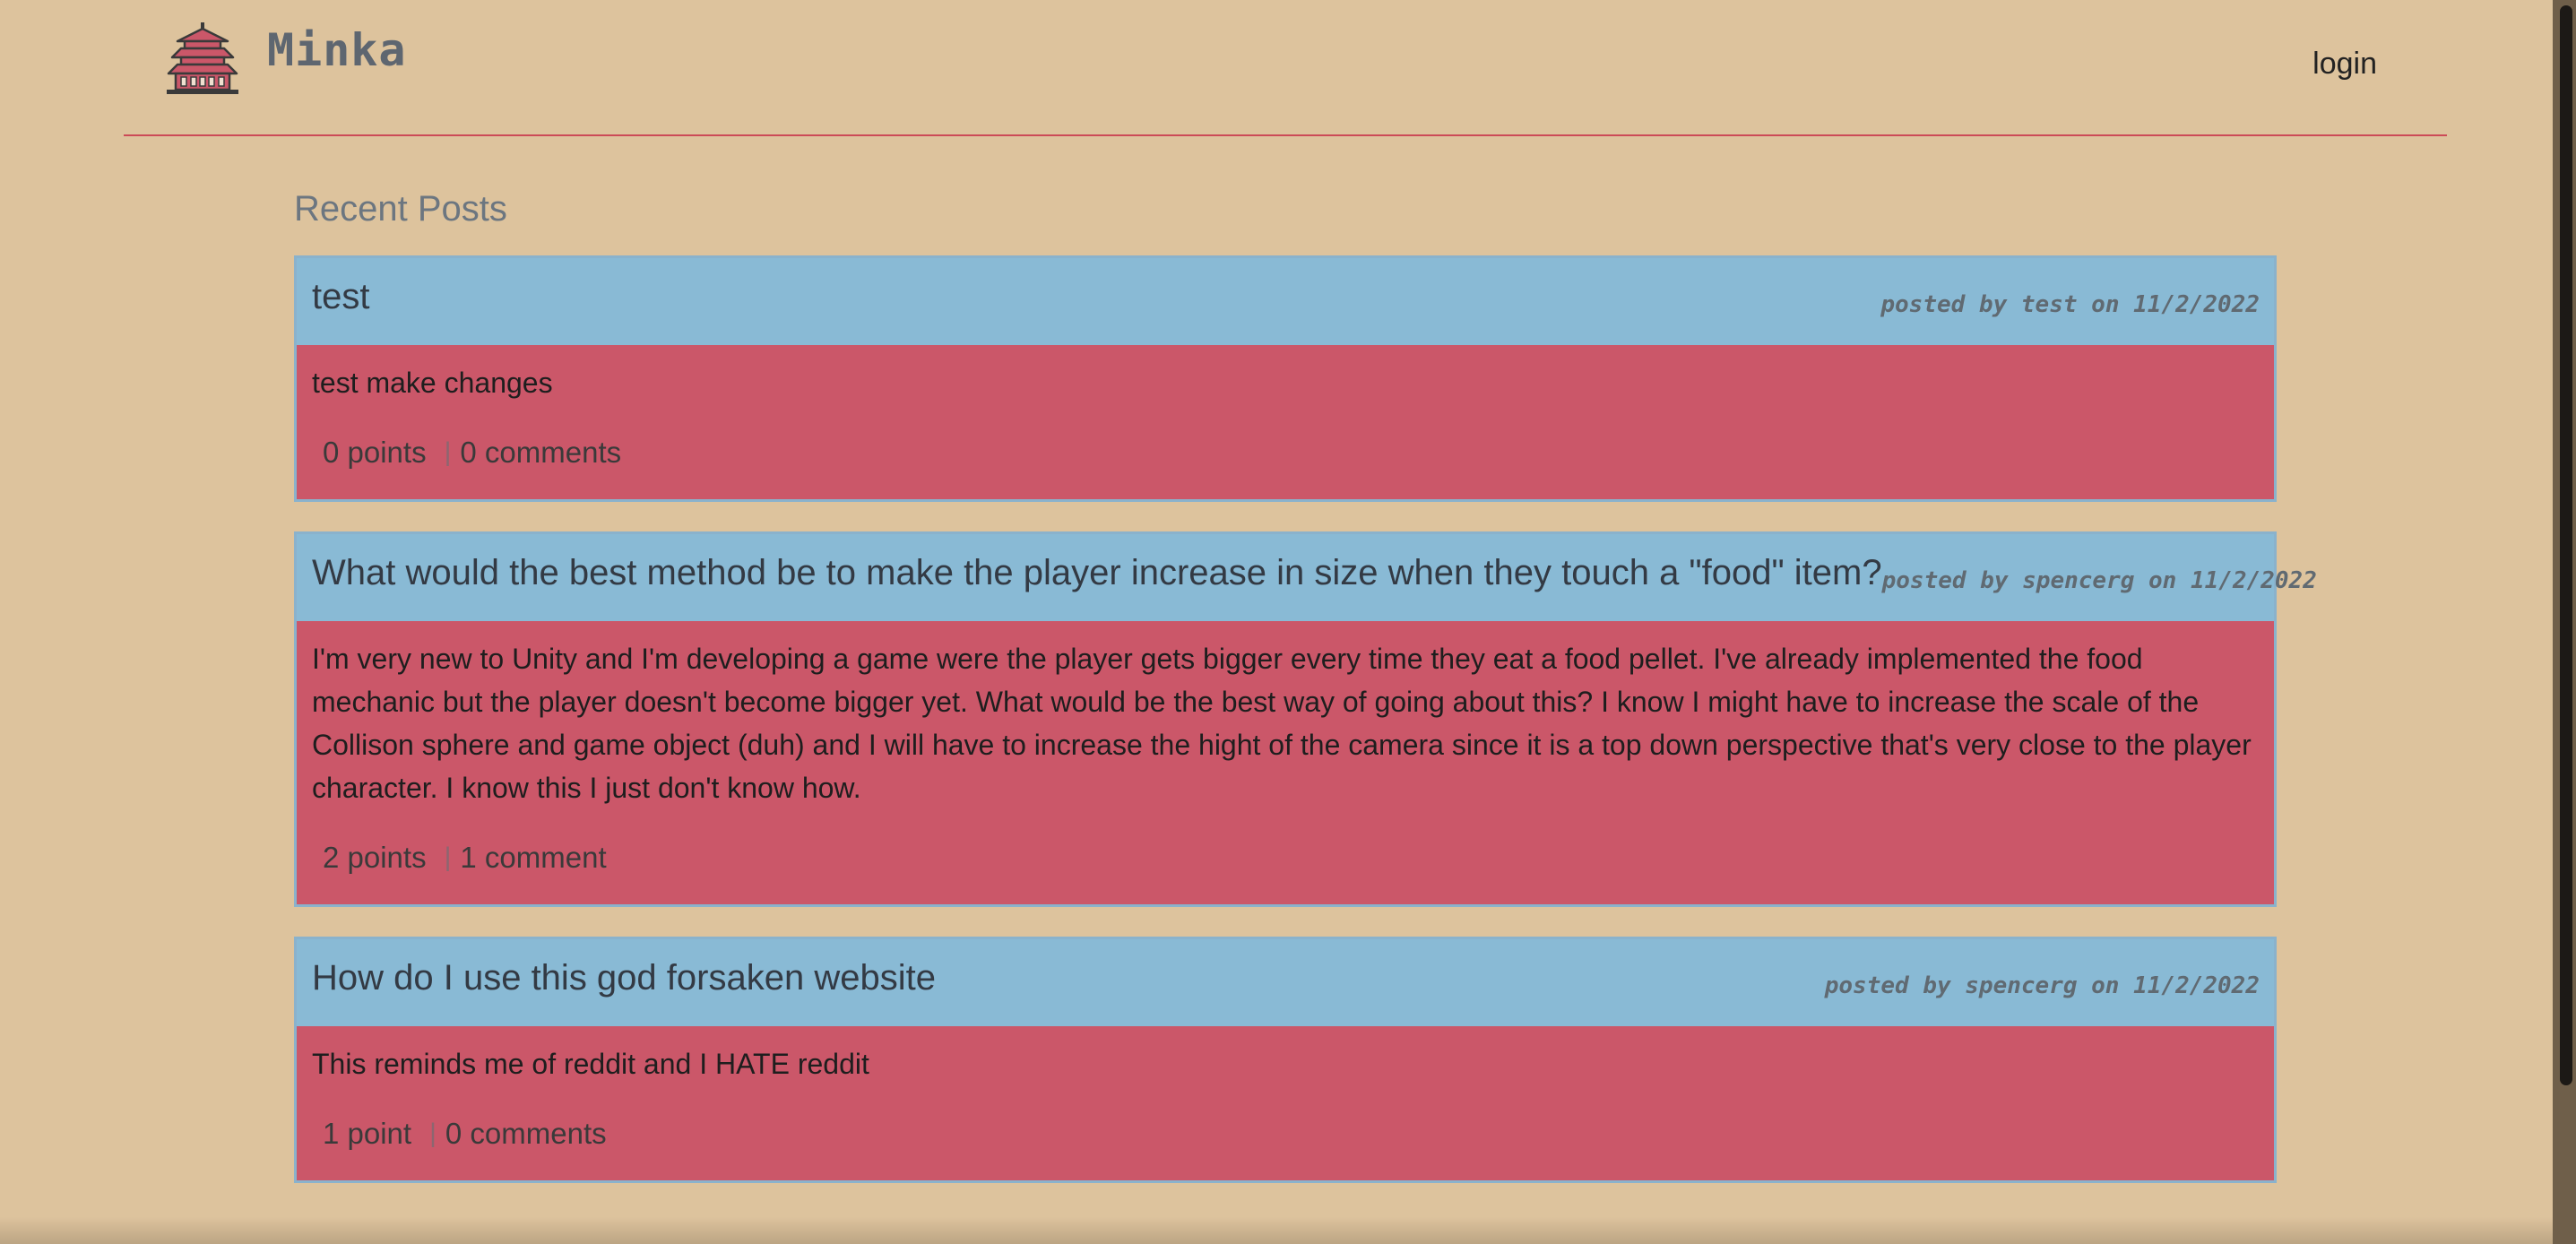 Image resolution: width=2576 pixels, height=1244 pixels. I want to click on brand-home-link: Minka, so click(286, 59).